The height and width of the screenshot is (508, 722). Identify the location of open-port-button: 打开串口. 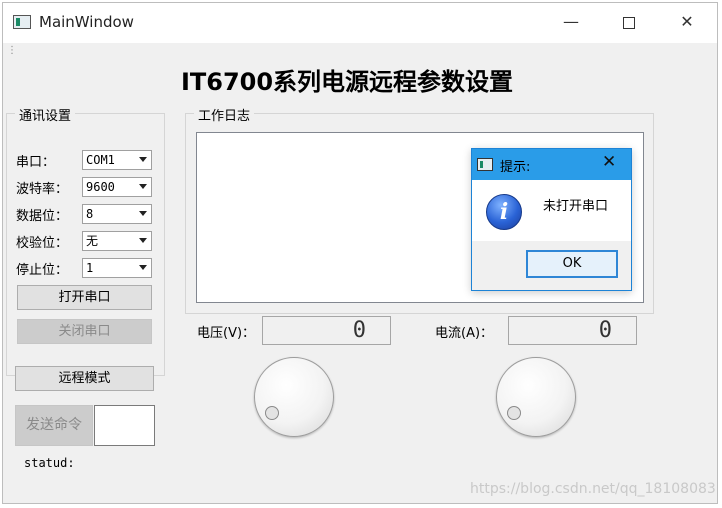
(84, 297).